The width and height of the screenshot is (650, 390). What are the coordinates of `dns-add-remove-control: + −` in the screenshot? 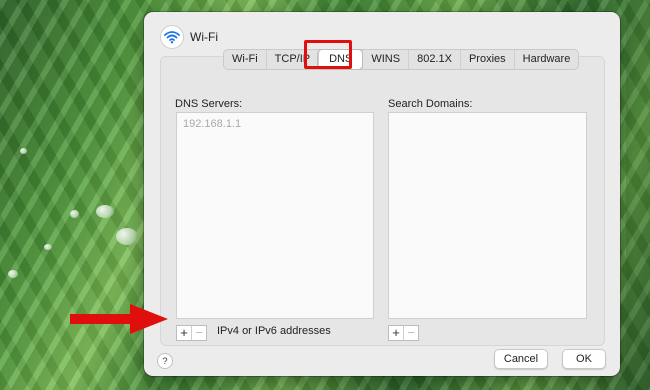 It's located at (191, 333).